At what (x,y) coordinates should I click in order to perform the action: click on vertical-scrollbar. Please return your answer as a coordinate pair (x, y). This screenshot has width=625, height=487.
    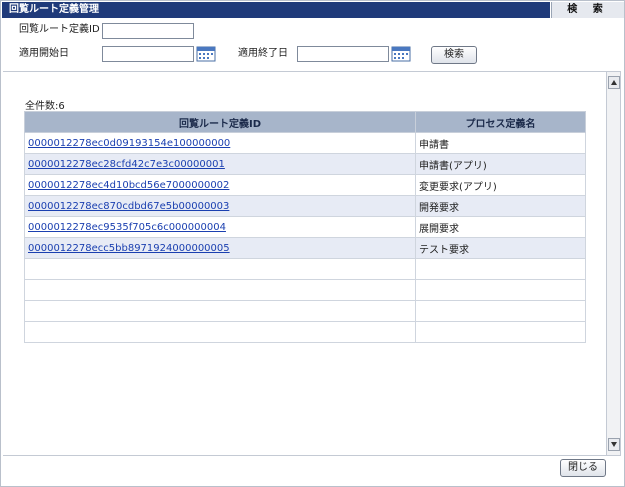
    Looking at the image, I should click on (613, 263).